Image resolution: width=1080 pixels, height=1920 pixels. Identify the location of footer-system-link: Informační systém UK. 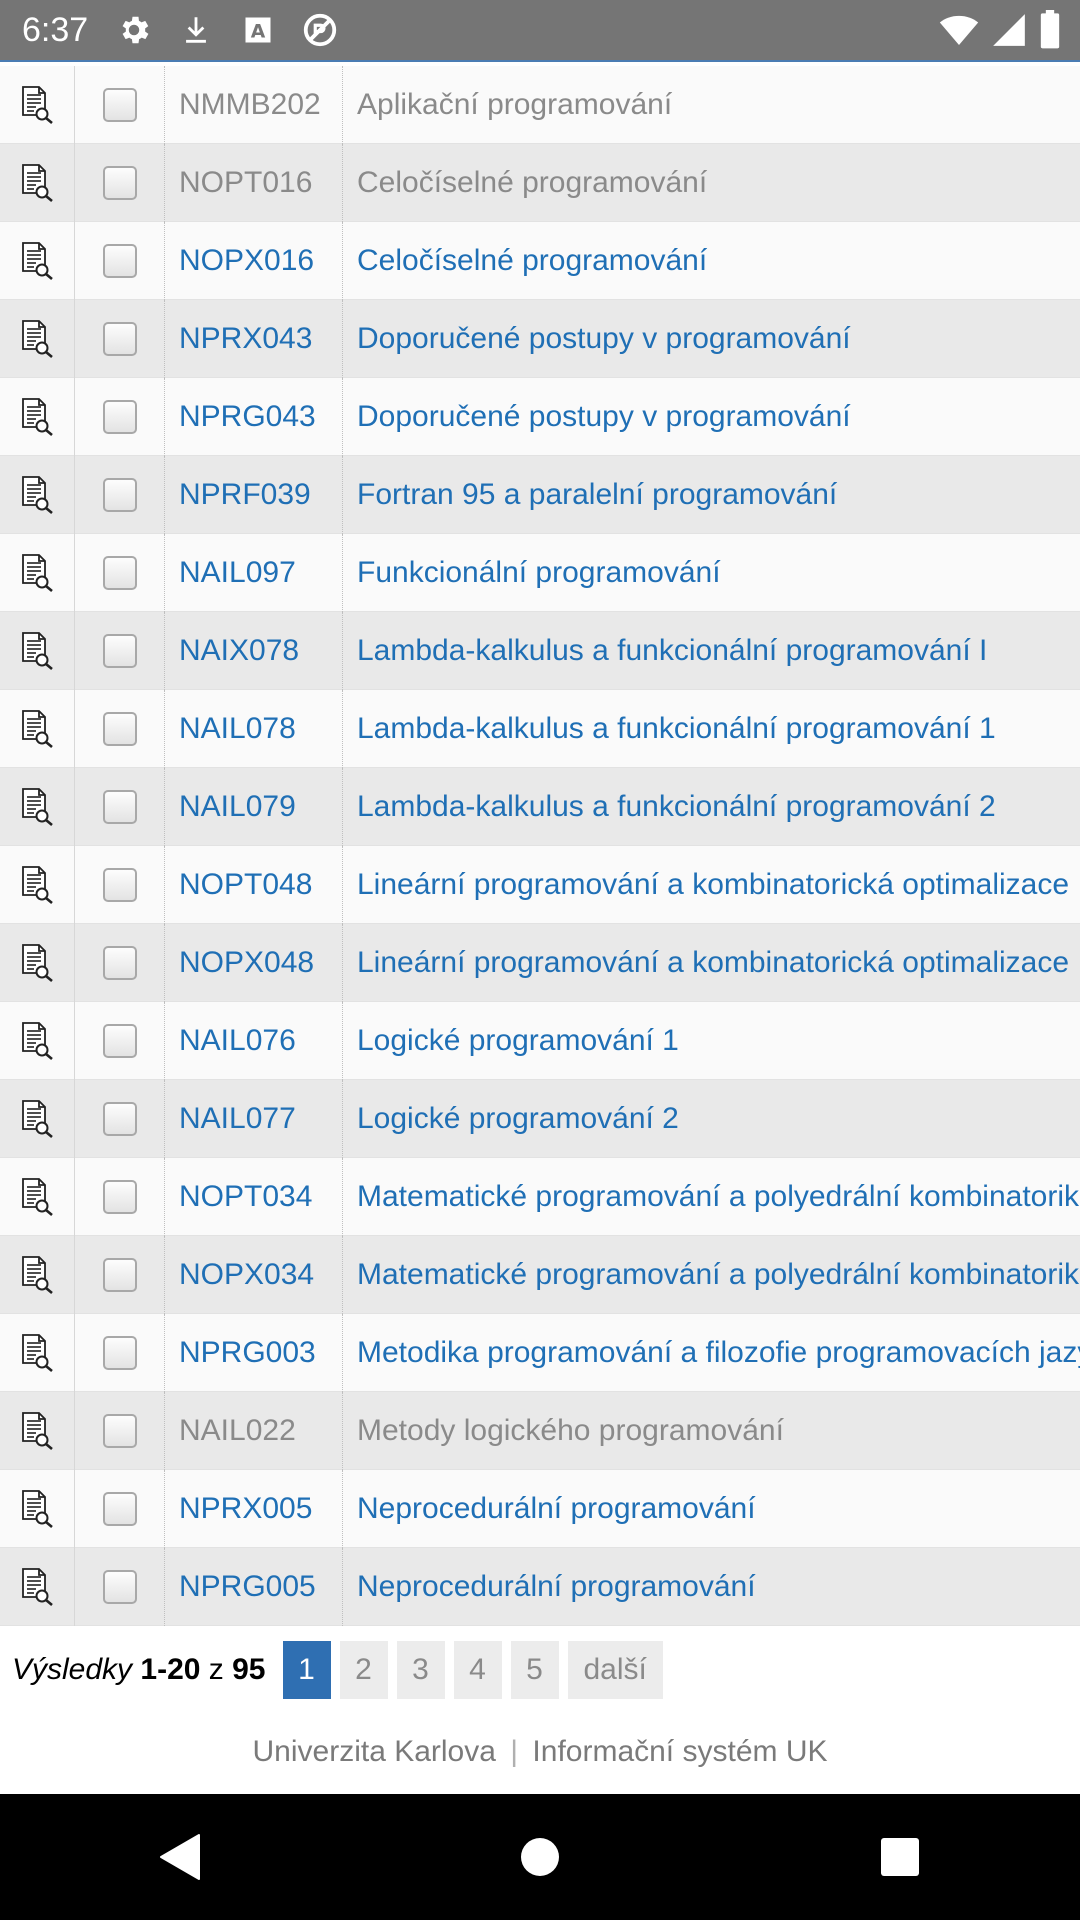
(679, 1751).